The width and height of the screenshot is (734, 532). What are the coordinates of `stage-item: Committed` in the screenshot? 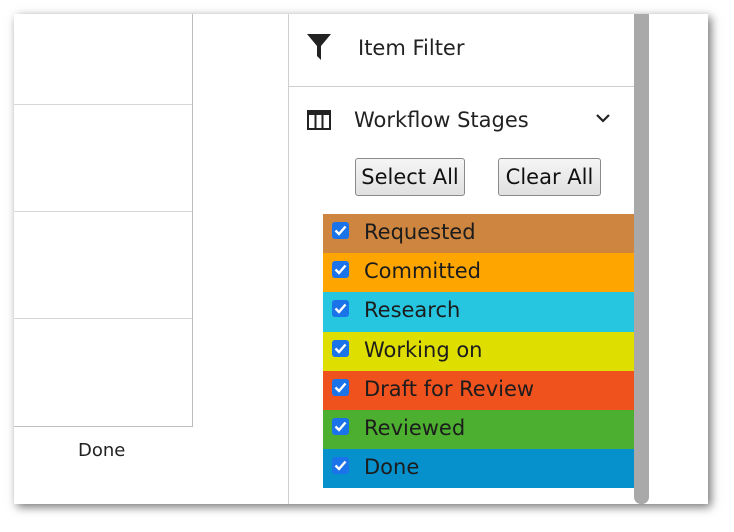 It's located at (479, 273).